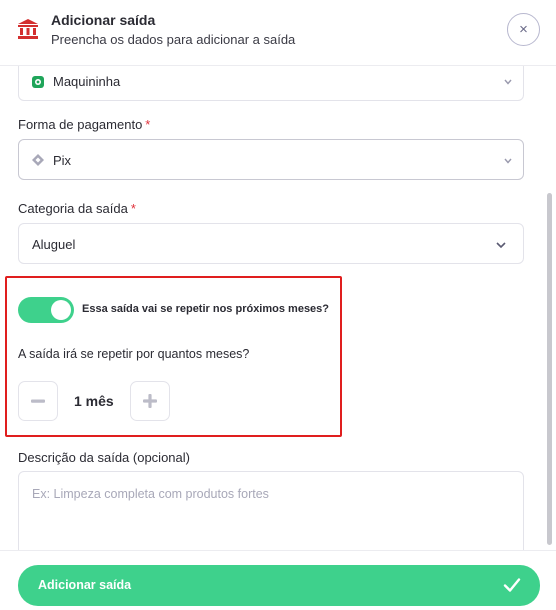 This screenshot has width=556, height=610. Describe the element at coordinates (271, 83) in the screenshot. I see `account-select: Maquininha` at that location.